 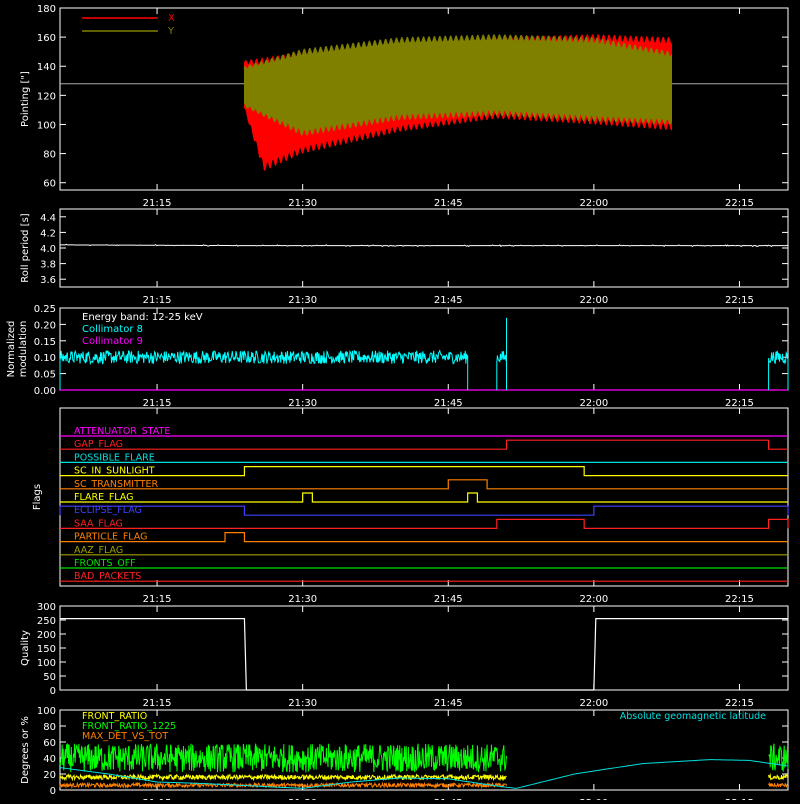 I want to click on quality-line, so click(x=424, y=654).